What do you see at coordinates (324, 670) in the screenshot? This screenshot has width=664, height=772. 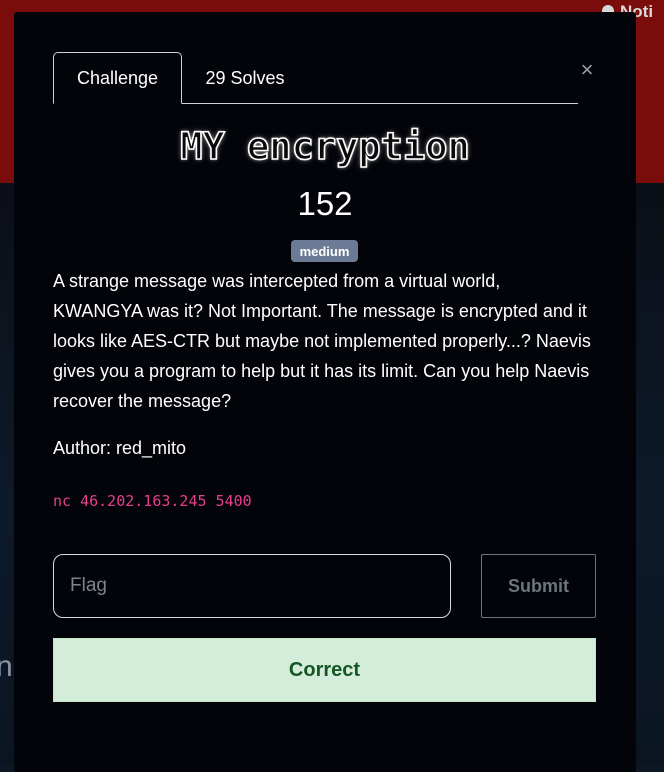 I see `result-alert: Correct` at bounding box center [324, 670].